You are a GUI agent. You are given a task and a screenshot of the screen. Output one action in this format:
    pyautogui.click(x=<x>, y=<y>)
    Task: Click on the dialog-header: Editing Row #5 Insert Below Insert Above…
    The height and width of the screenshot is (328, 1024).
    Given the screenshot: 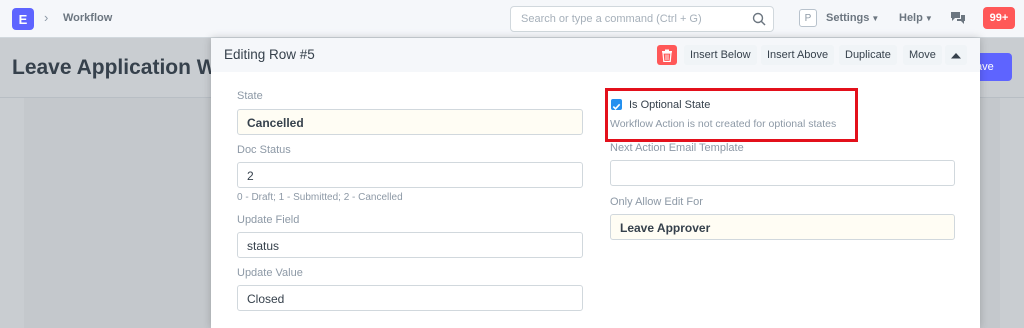 What is the action you would take?
    pyautogui.click(x=595, y=55)
    